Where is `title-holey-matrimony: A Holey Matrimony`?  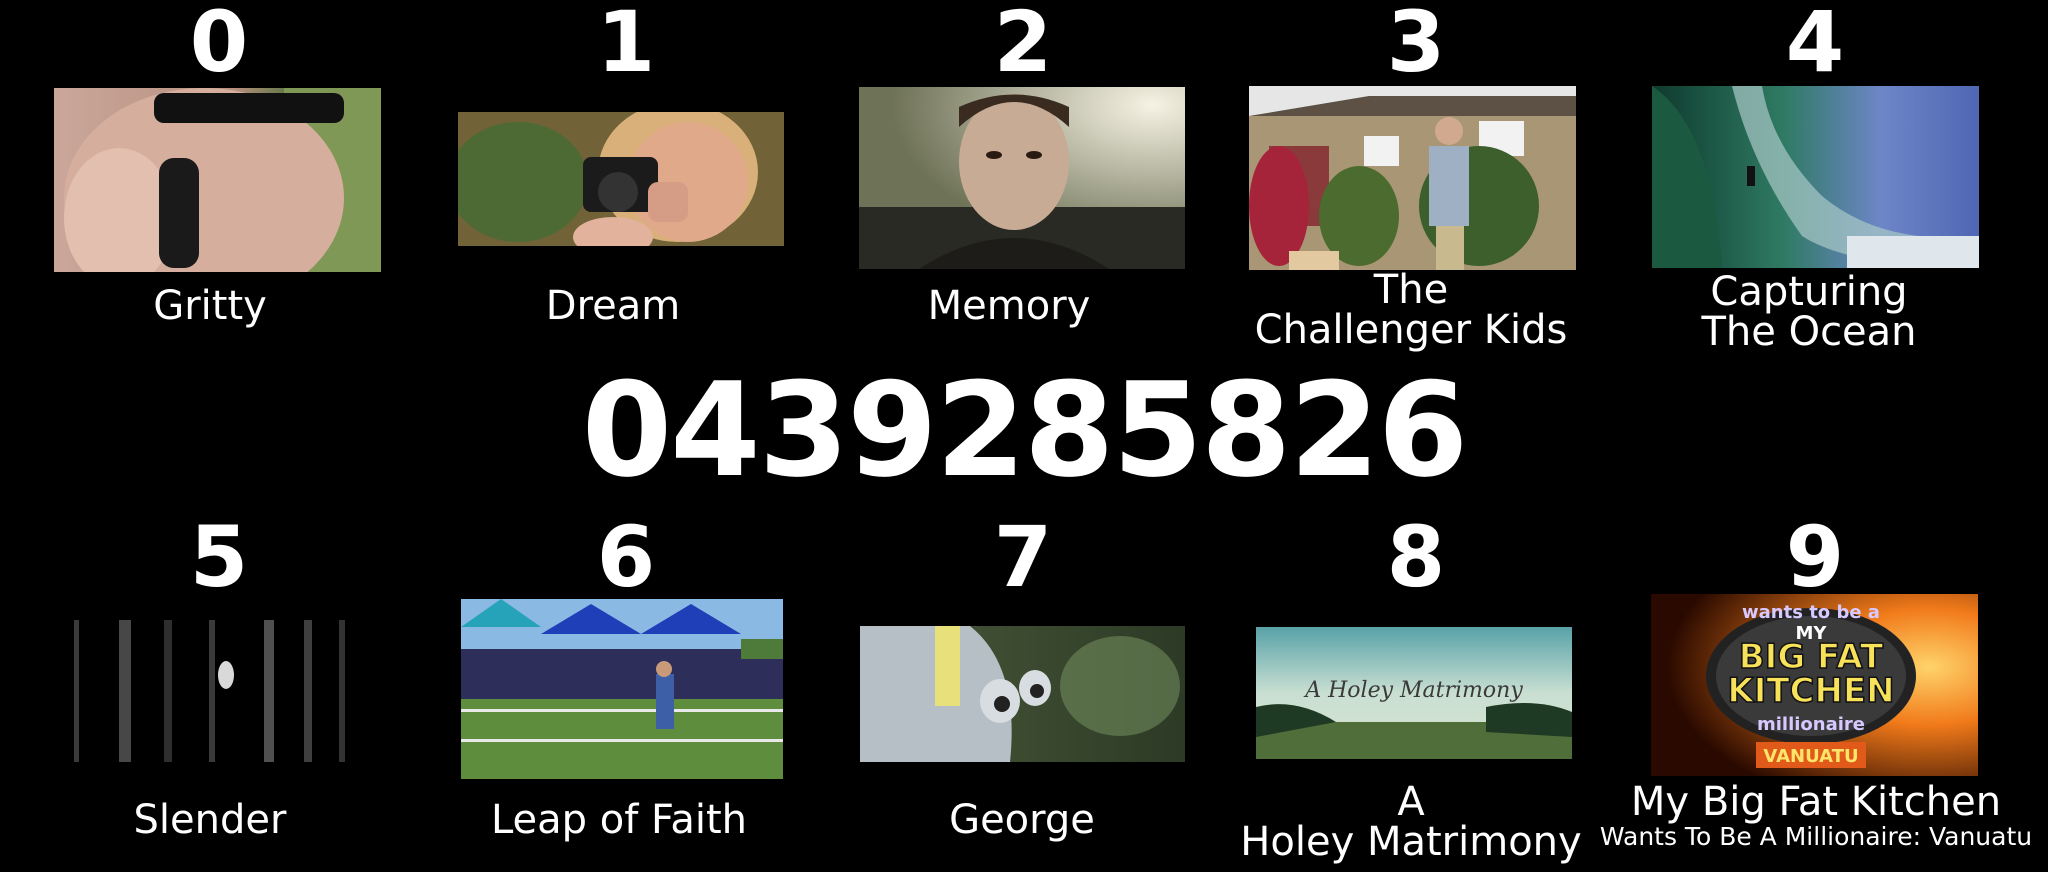
title-holey-matrimony: A Holey Matrimony is located at coordinates (1411, 822).